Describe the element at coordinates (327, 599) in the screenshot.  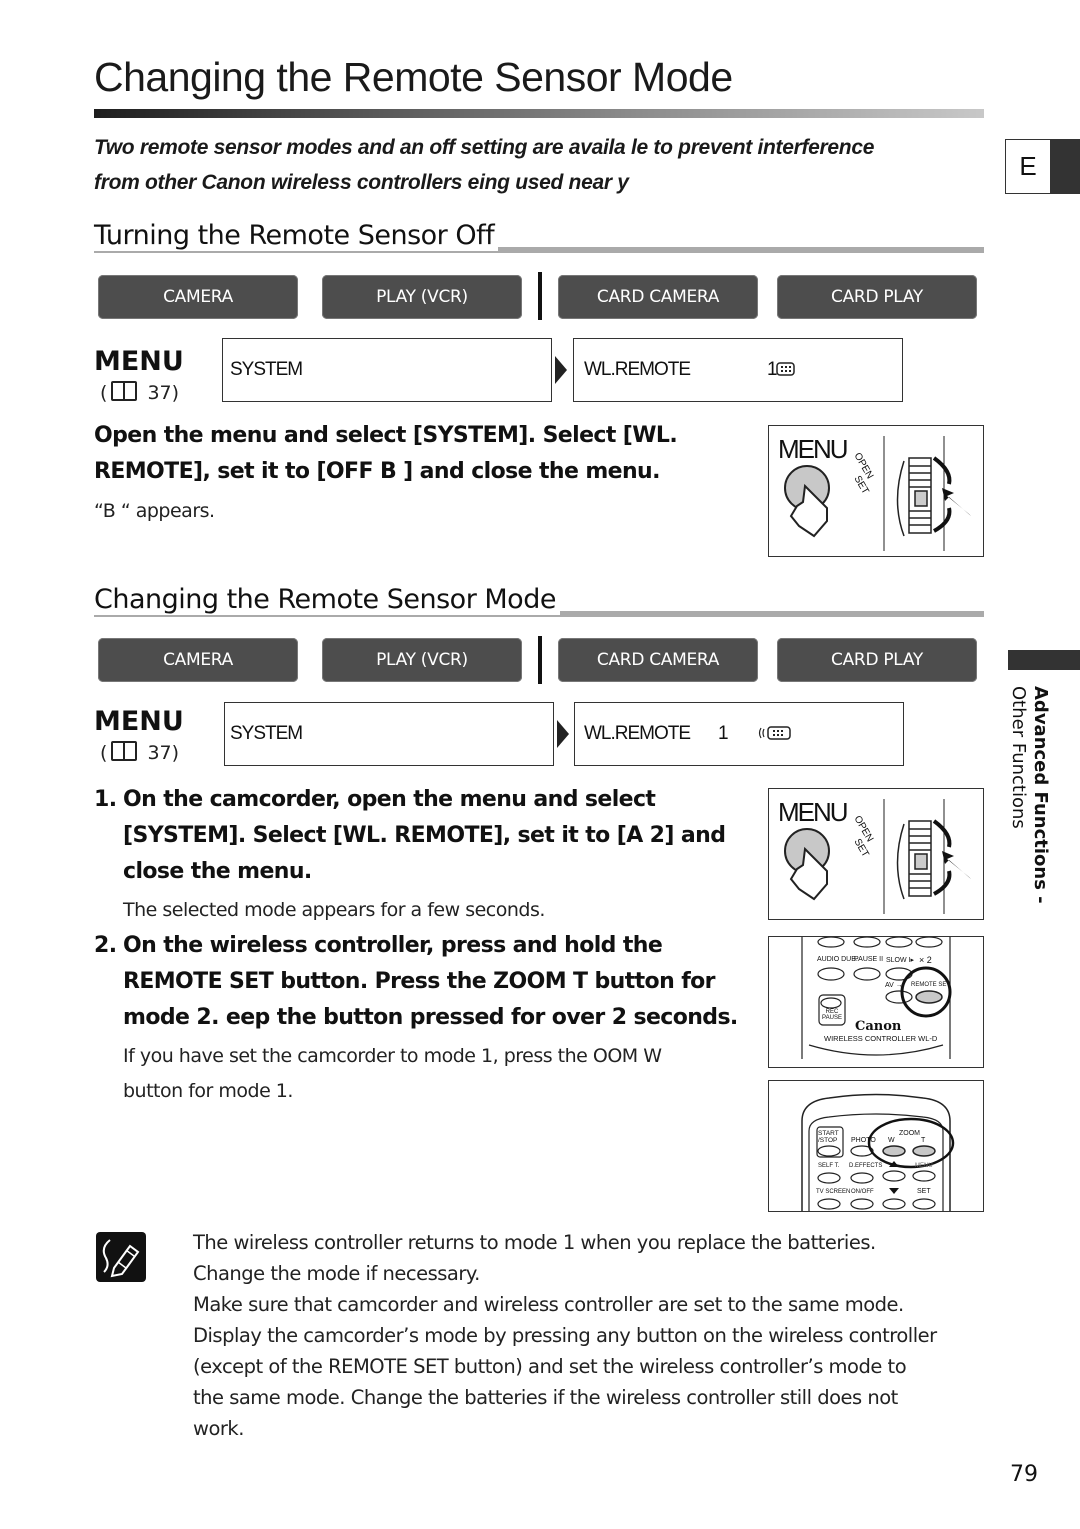
I see `section-heading-change: Changing the Remote Sensor Mode` at that location.